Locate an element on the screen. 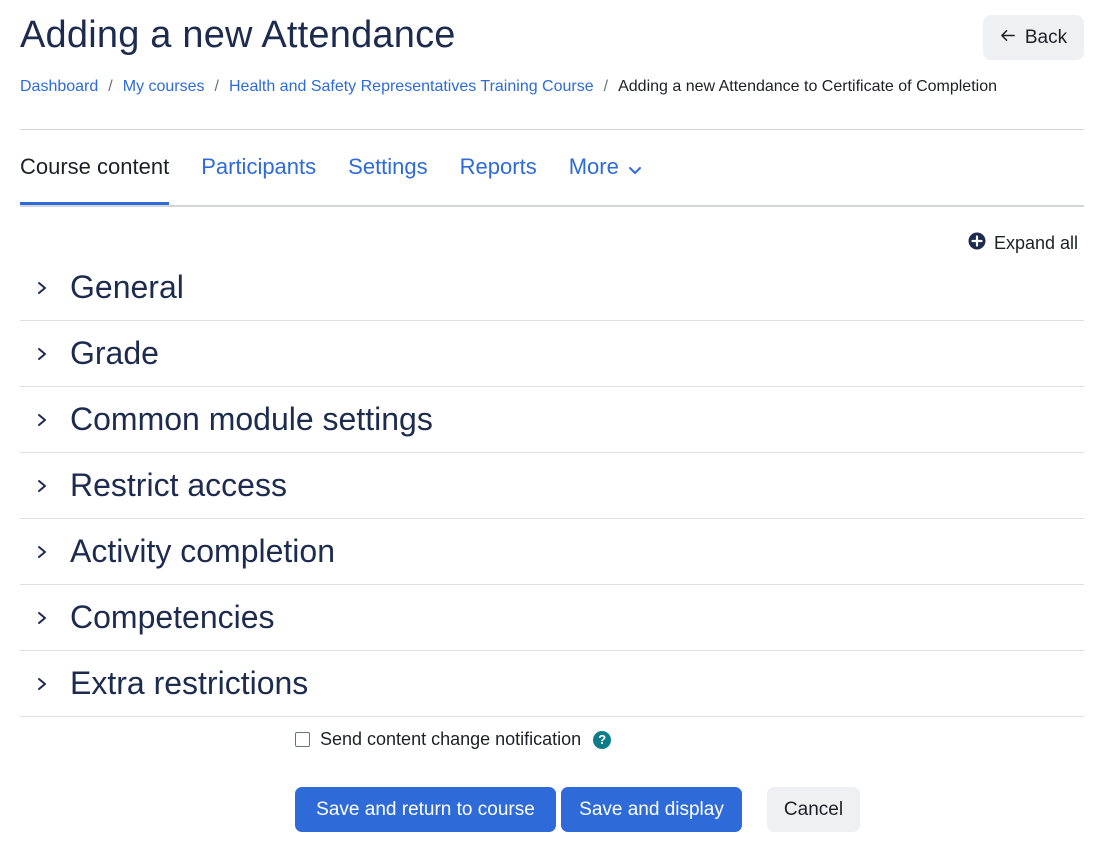 The height and width of the screenshot is (850, 1094). tab-more: More is located at coordinates (606, 178).